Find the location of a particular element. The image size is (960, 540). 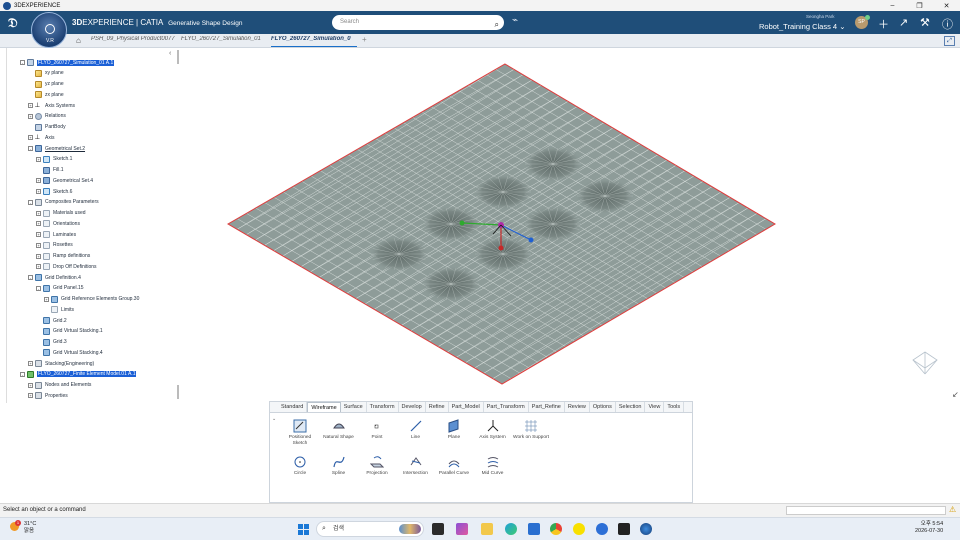

tree-node: Grid Virtual Stacking.1 is located at coordinates (69, 331).